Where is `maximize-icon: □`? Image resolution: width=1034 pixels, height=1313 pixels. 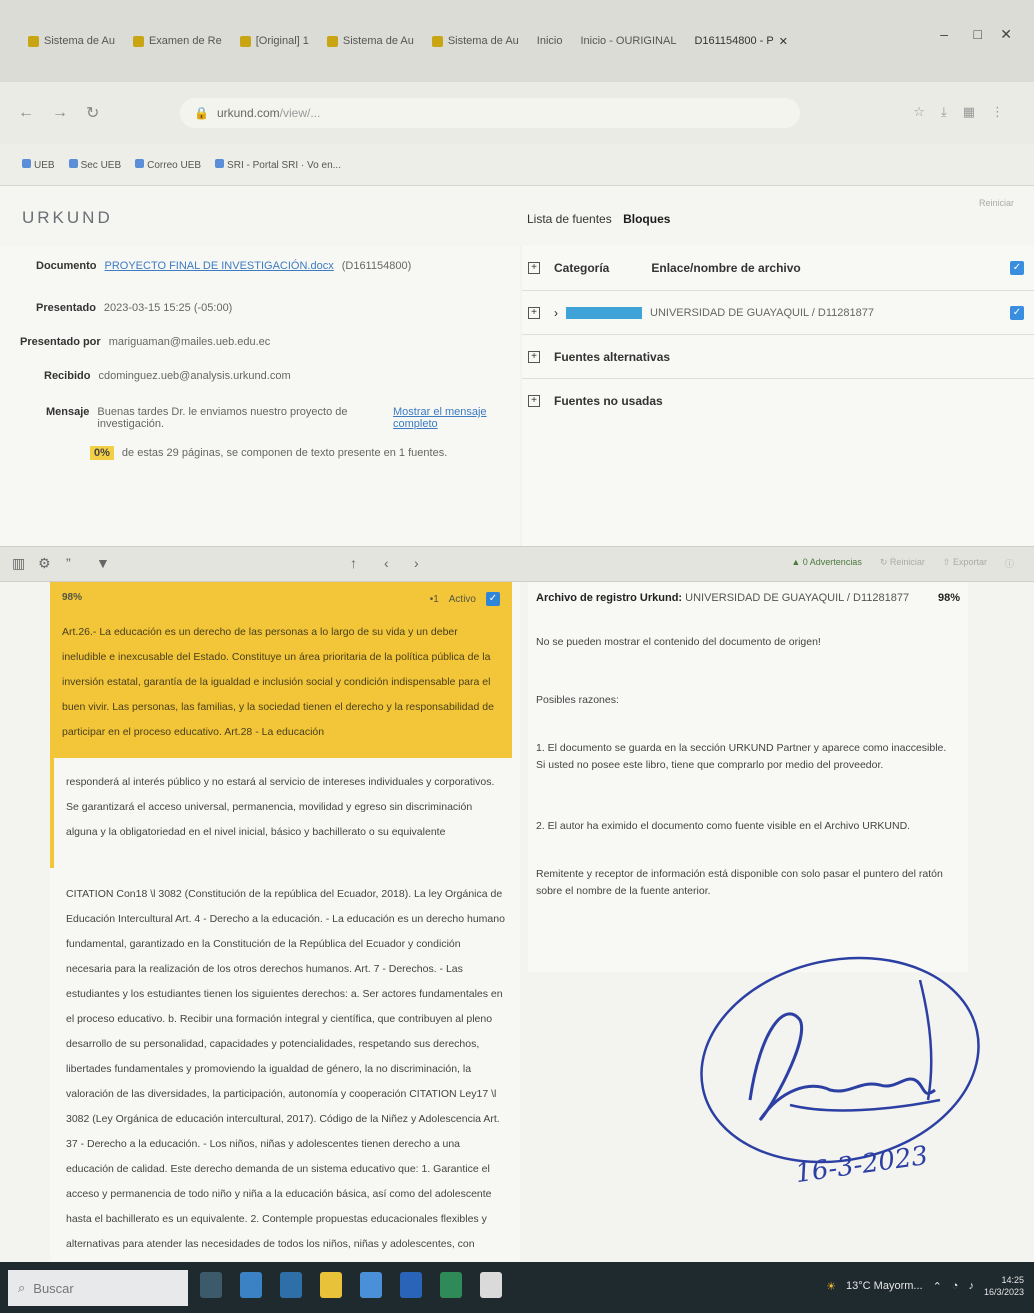 maximize-icon: □ is located at coordinates (978, 34).